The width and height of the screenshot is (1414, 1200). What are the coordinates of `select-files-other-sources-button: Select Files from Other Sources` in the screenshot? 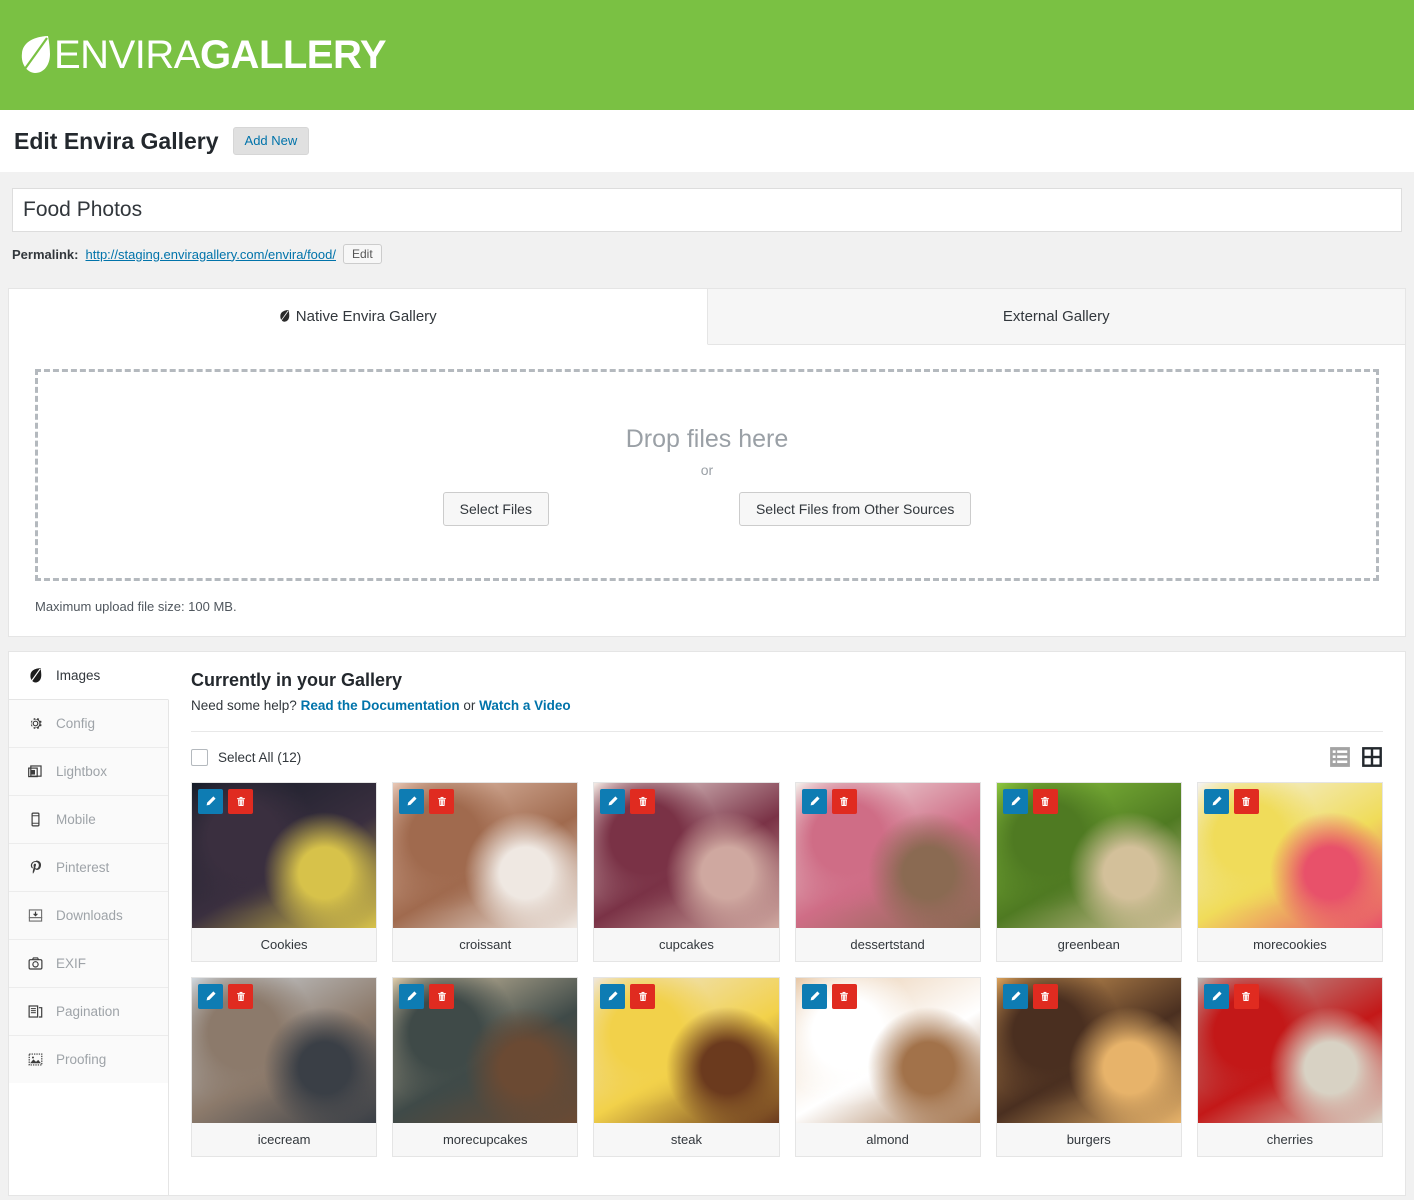 It's located at (855, 508).